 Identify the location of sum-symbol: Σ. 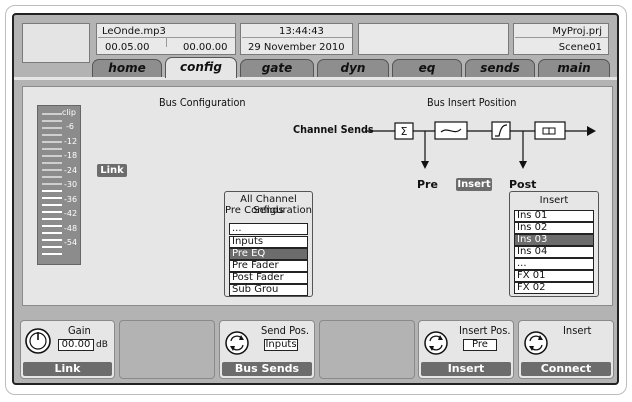
(404, 131).